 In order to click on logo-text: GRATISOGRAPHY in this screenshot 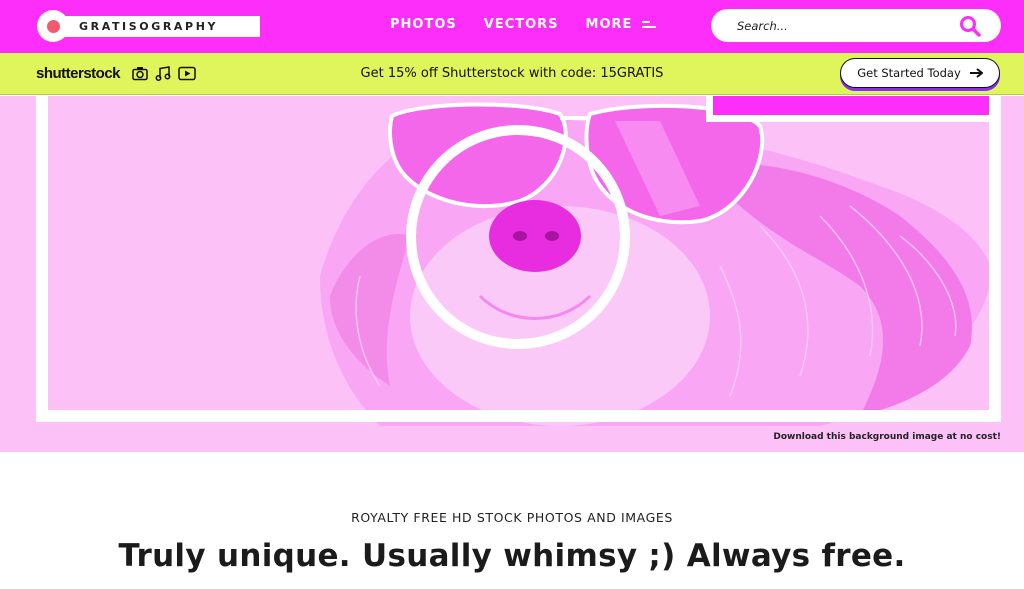, I will do `click(156, 26)`.